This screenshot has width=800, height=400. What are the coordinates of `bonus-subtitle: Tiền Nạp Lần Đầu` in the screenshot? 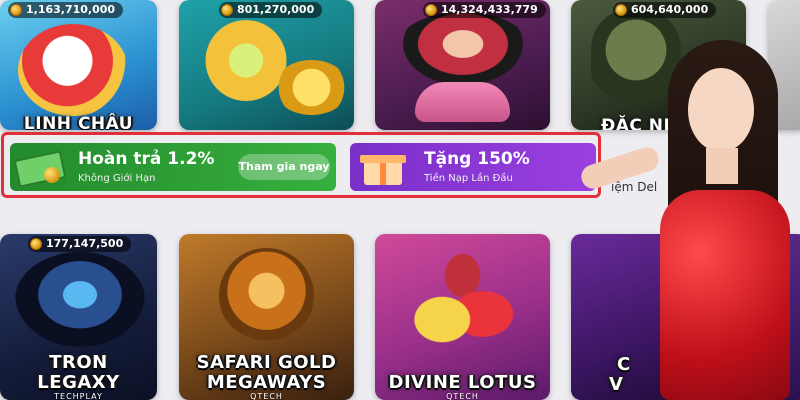 It's located at (468, 178).